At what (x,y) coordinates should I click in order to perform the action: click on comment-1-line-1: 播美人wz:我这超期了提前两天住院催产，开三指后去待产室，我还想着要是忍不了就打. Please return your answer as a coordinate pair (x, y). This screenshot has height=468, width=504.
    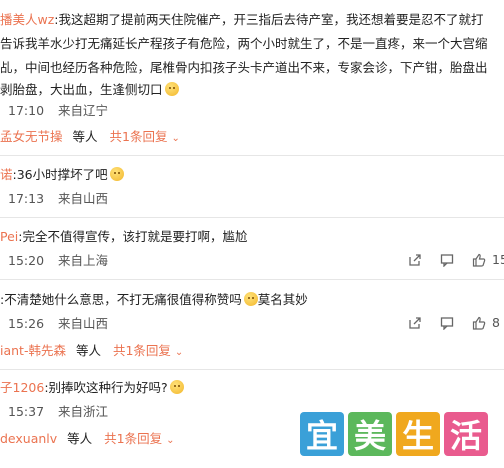
    Looking at the image, I should click on (242, 20).